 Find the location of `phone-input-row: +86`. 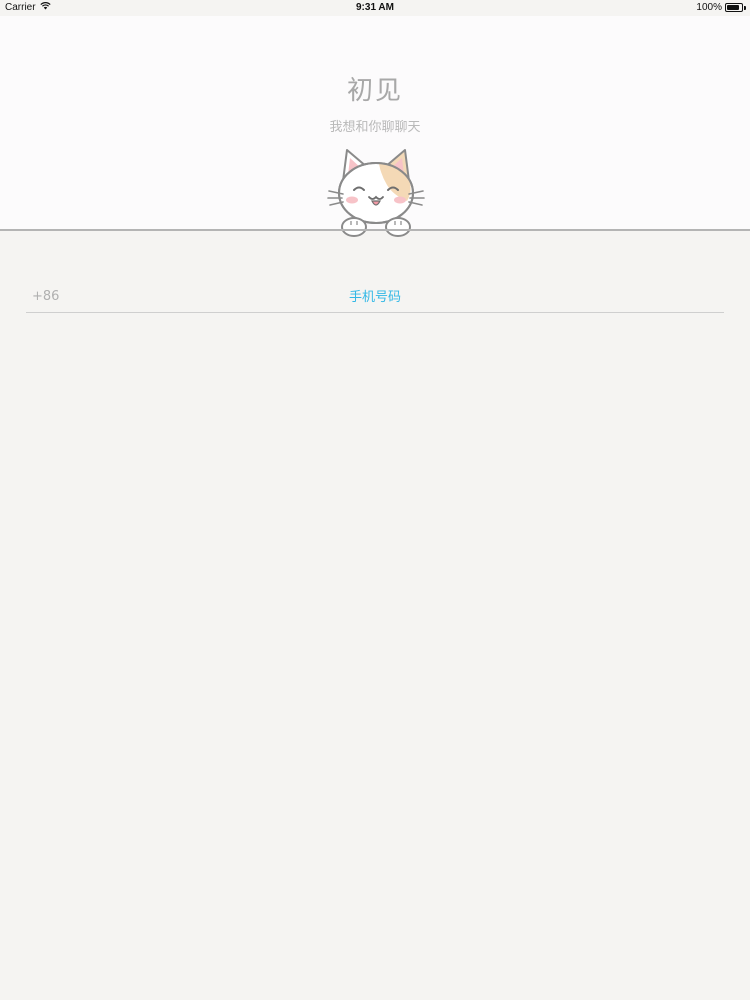

phone-input-row: +86 is located at coordinates (375, 297).